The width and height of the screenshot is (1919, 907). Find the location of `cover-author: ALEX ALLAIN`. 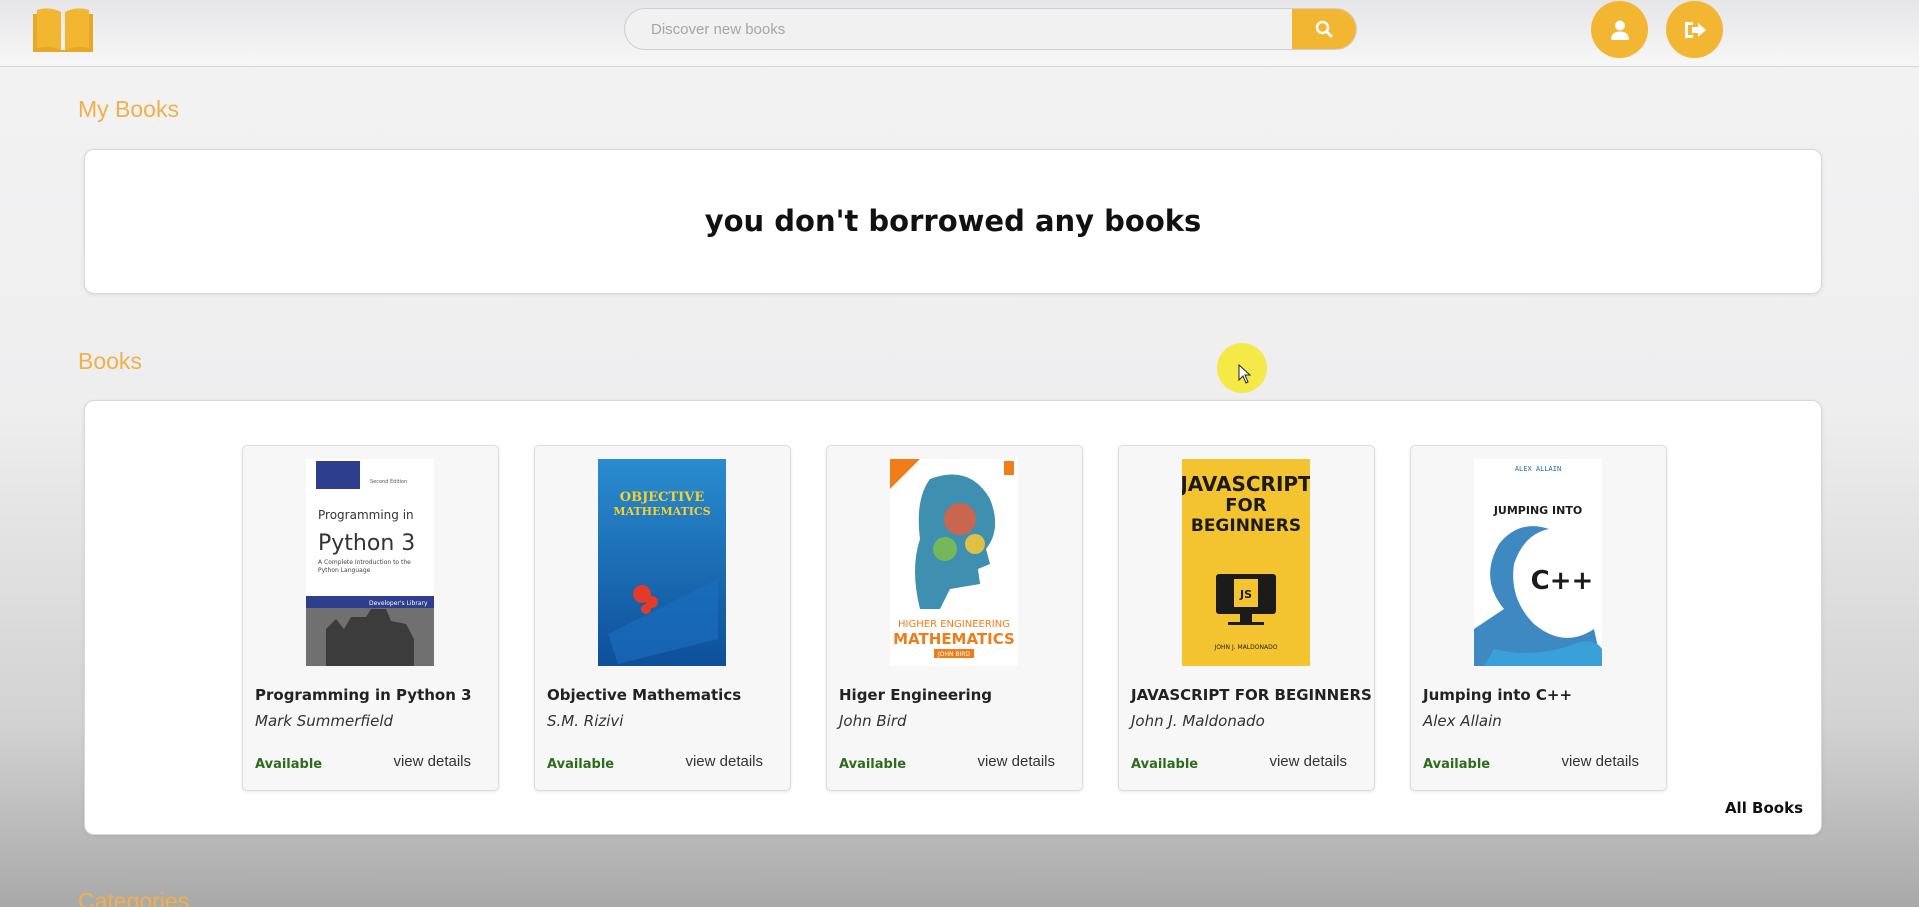

cover-author: ALEX ALLAIN is located at coordinates (1538, 469).